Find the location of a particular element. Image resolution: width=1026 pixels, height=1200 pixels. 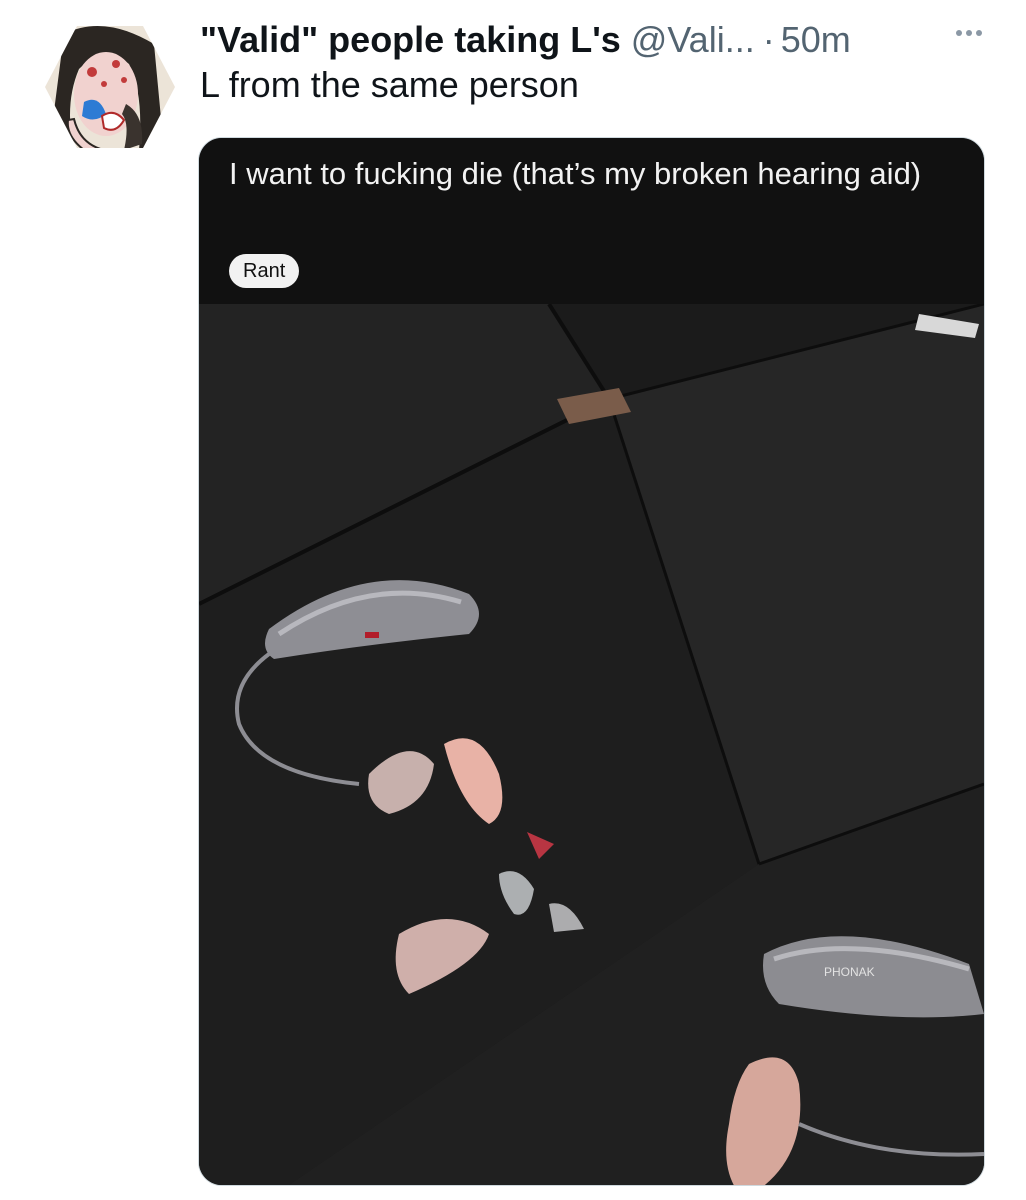

tweet-header: "Valid" people taking L's @Vali... · 50m is located at coordinates (593, 40).